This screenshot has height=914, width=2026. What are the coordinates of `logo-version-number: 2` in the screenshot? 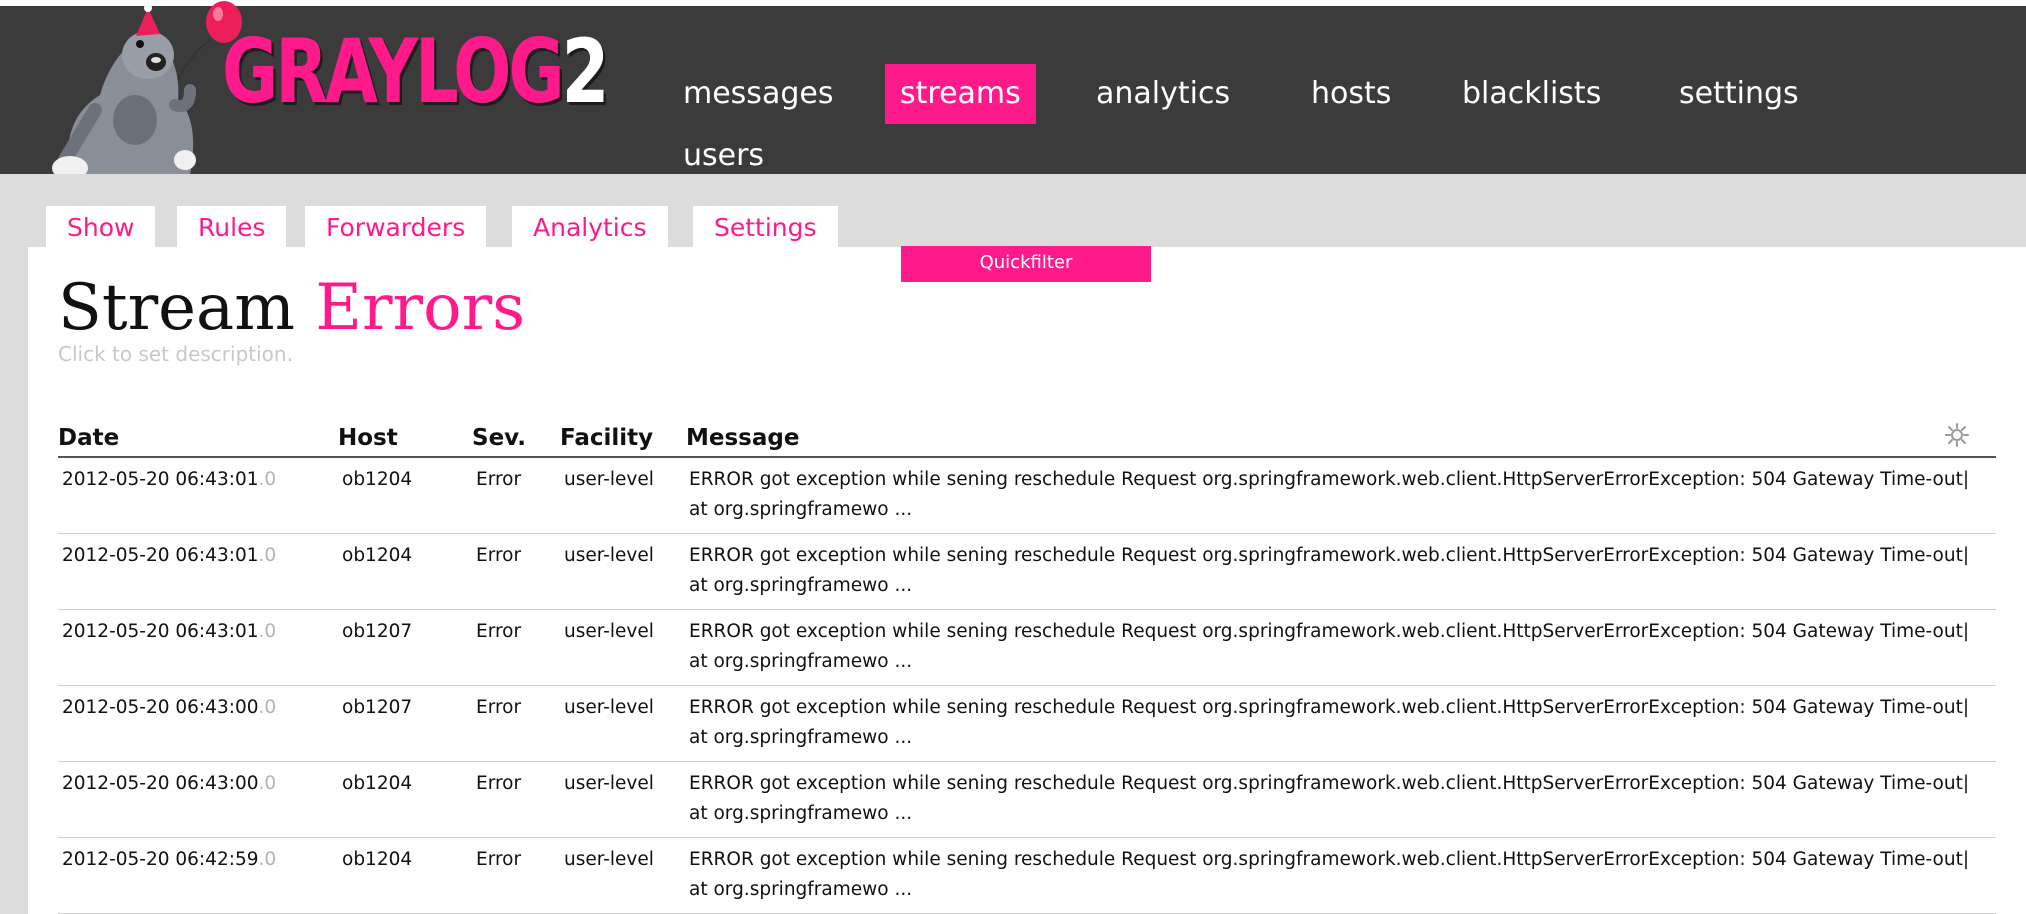 It's located at (585, 71).